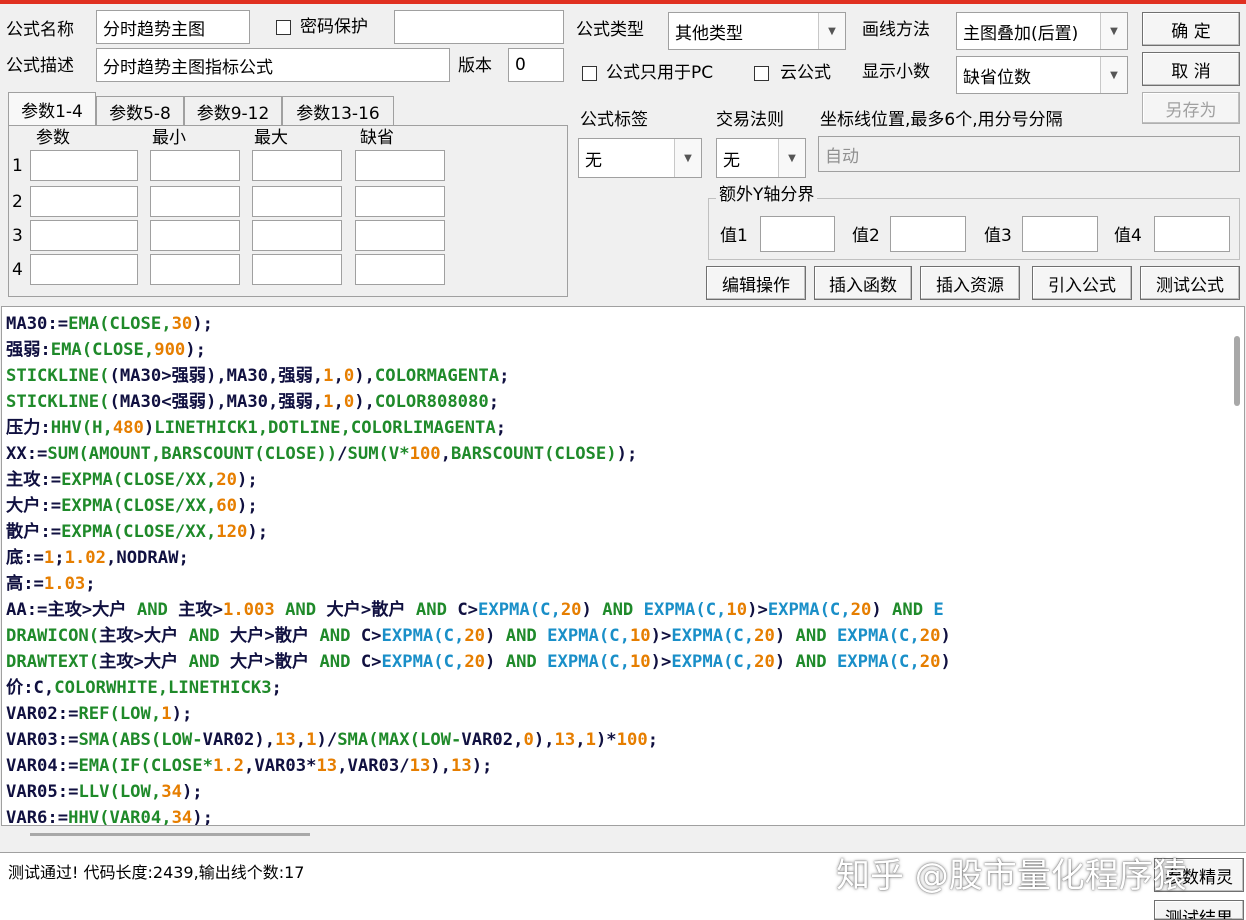  Describe the element at coordinates (52, 109) in the screenshot. I see `tab-params-1-4: 参数1-4` at that location.